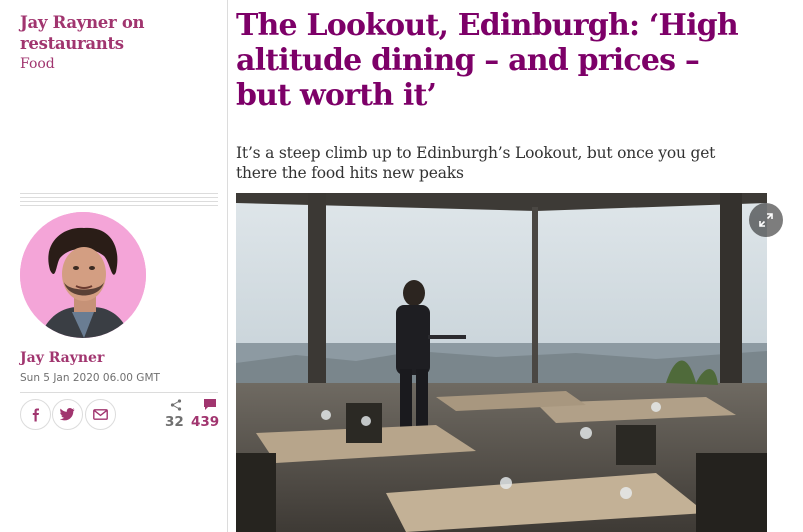 The image size is (803, 532). What do you see at coordinates (120, 33) in the screenshot?
I see `series-title-link: Jay Rayner on restaurants` at bounding box center [120, 33].